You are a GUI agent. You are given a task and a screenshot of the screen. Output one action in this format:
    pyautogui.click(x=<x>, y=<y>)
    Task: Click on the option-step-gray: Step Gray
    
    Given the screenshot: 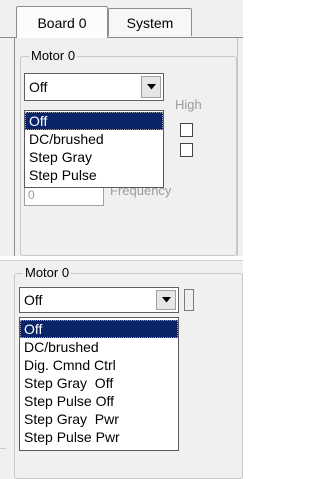 What is the action you would take?
    pyautogui.click(x=94, y=157)
    